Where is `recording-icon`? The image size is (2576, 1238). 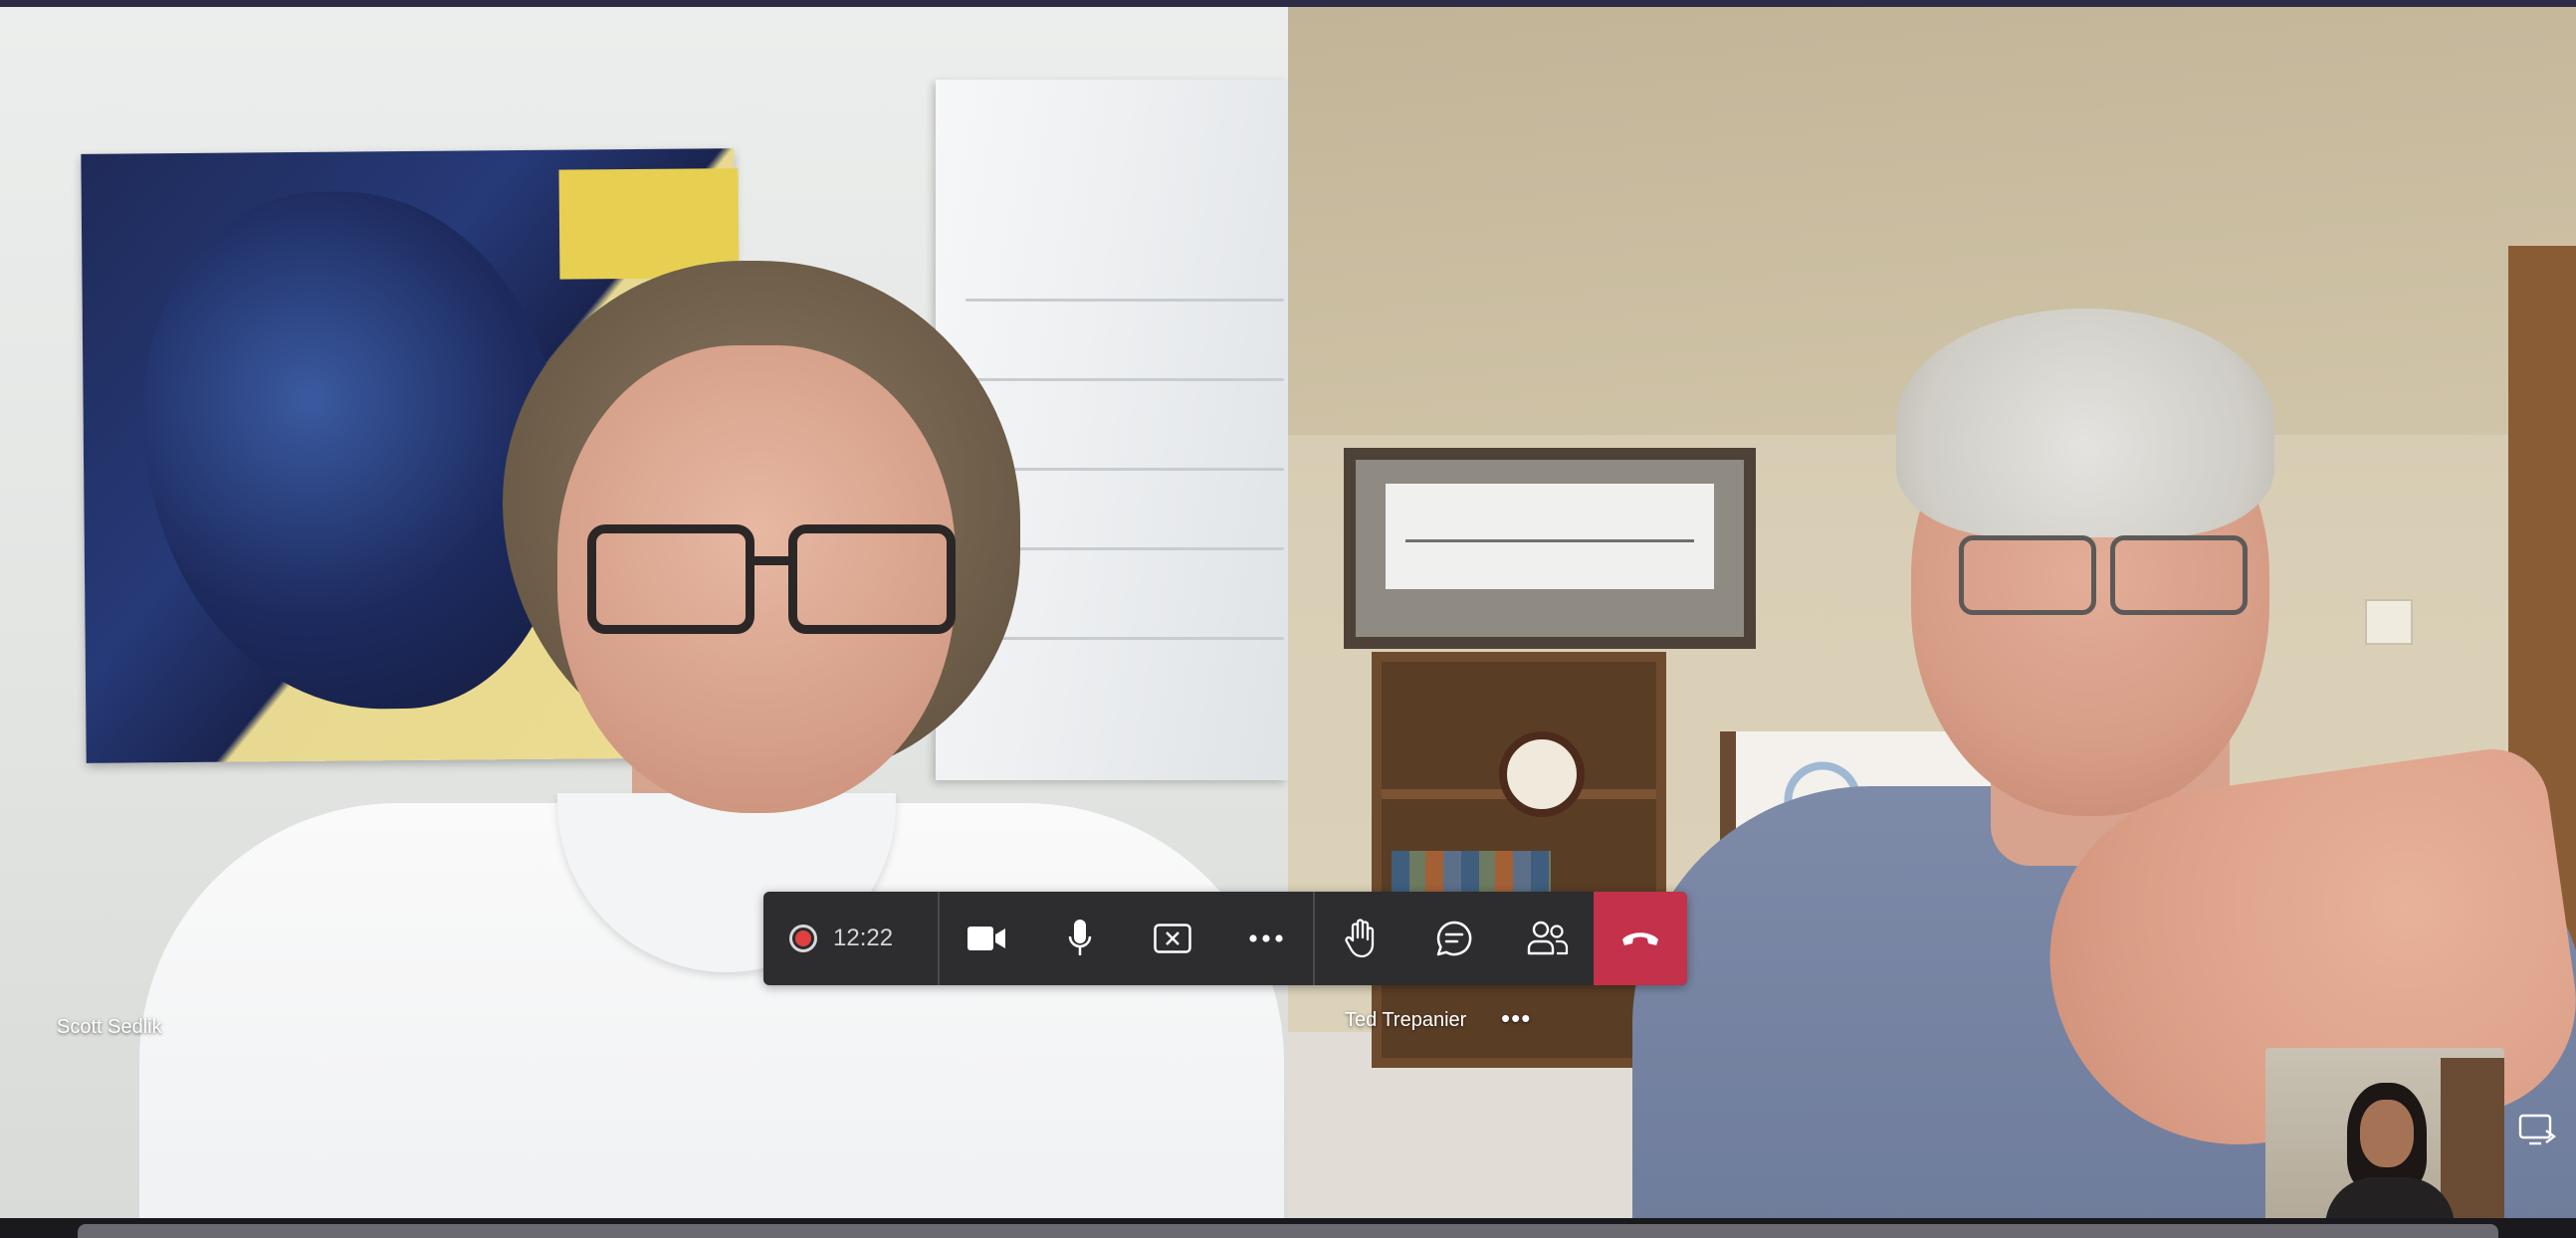
recording-icon is located at coordinates (803, 939).